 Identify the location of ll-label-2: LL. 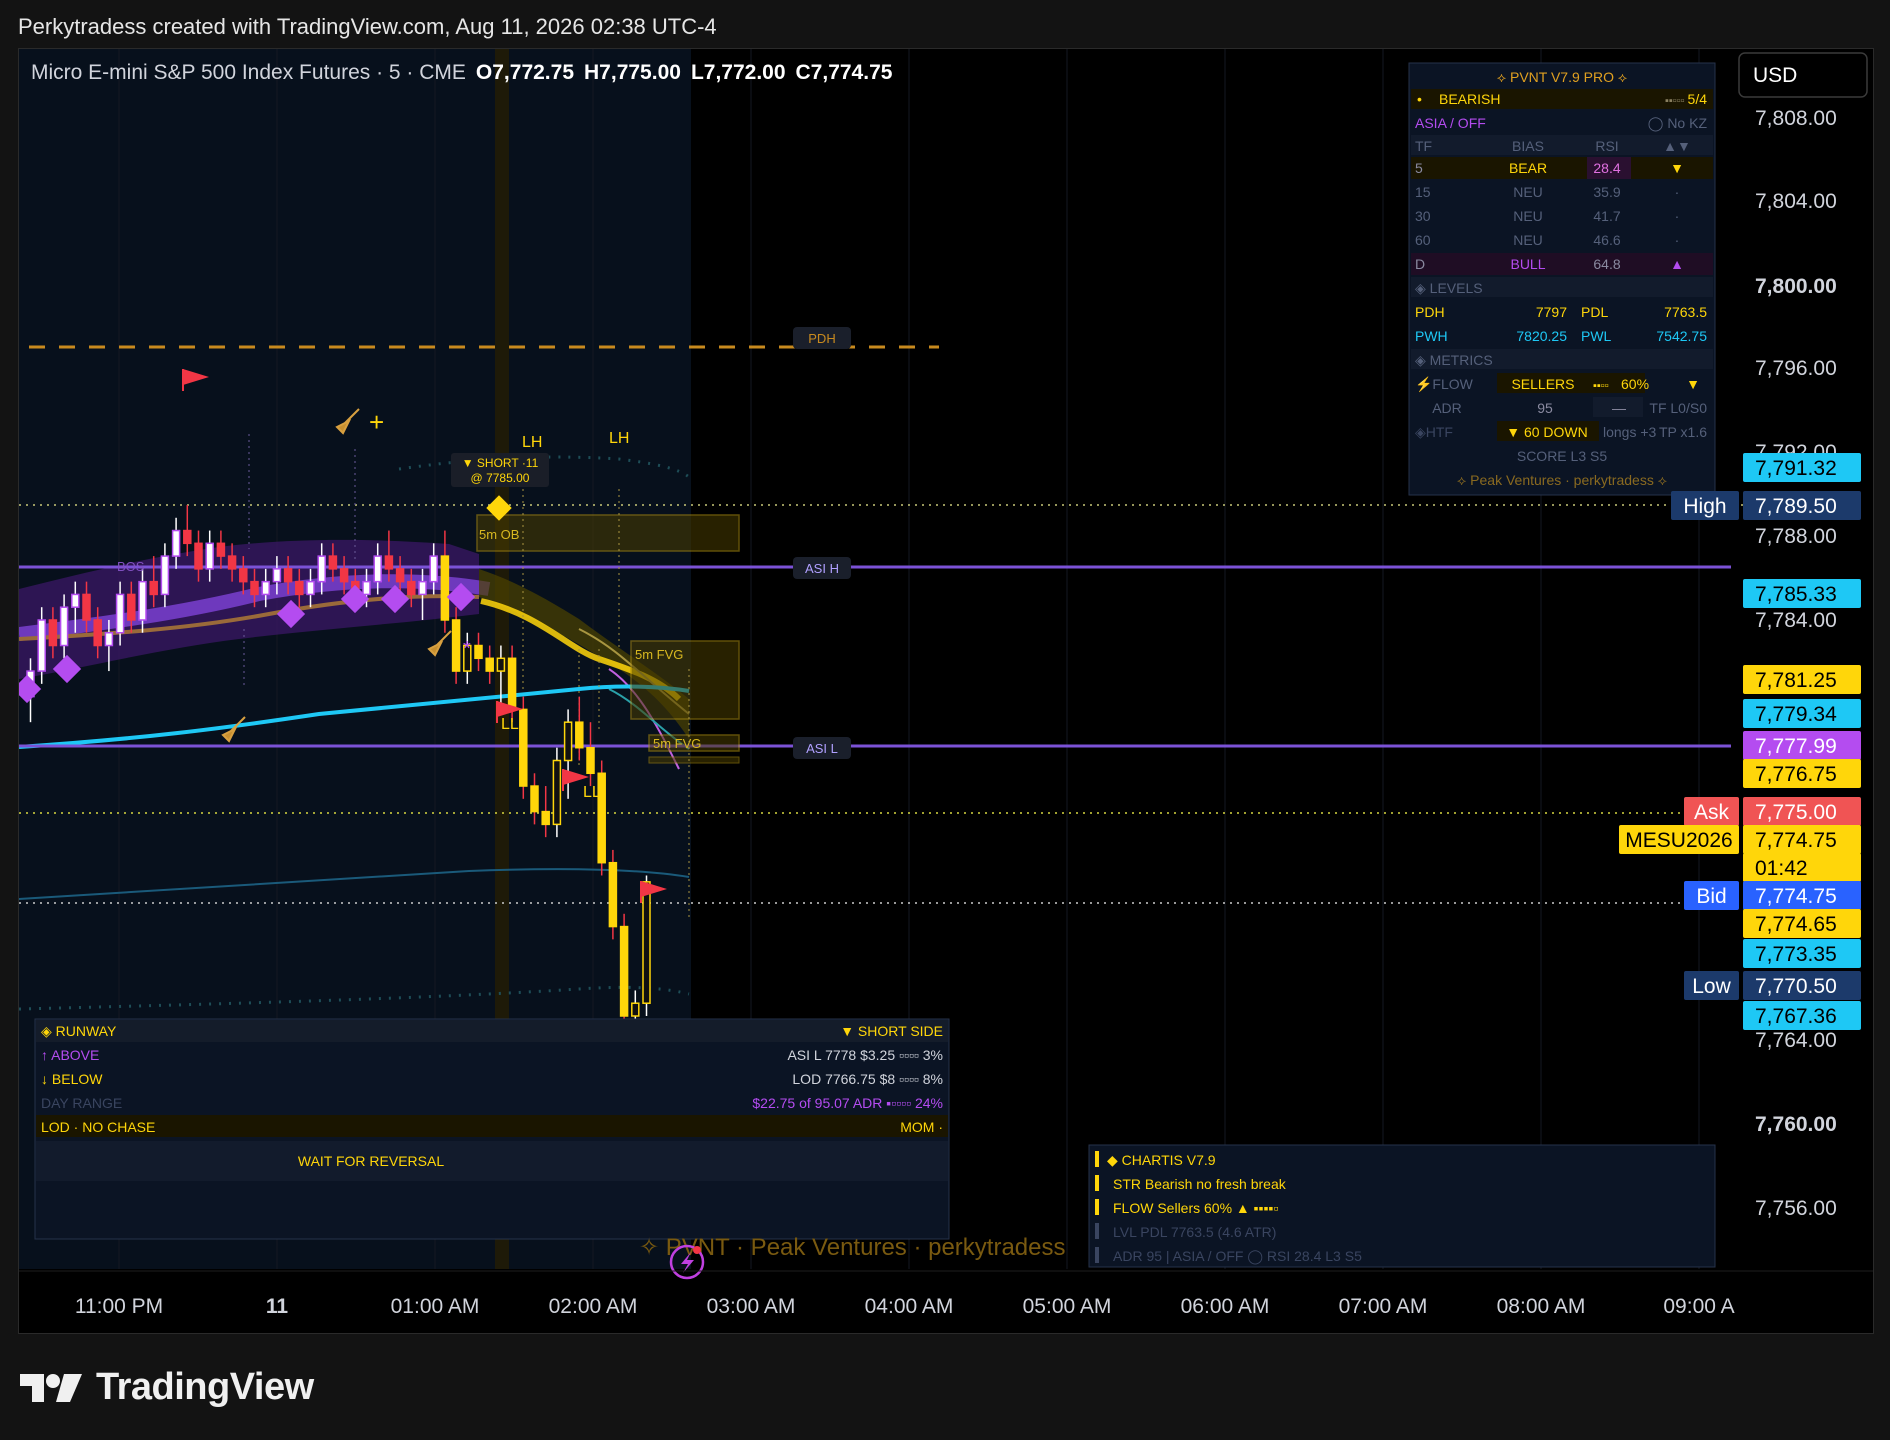
(592, 792).